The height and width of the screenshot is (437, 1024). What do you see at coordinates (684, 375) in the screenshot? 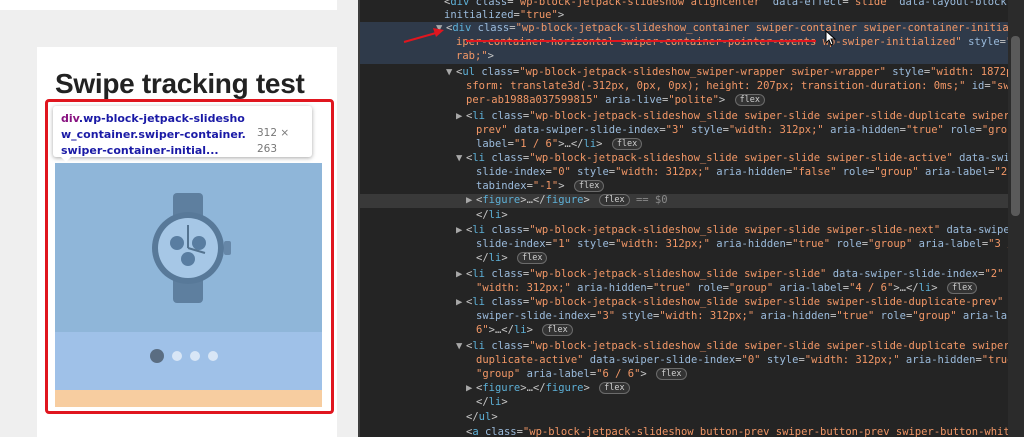
I see `dom-tree-line: "group" aria-label="6 / 6"> flex` at bounding box center [684, 375].